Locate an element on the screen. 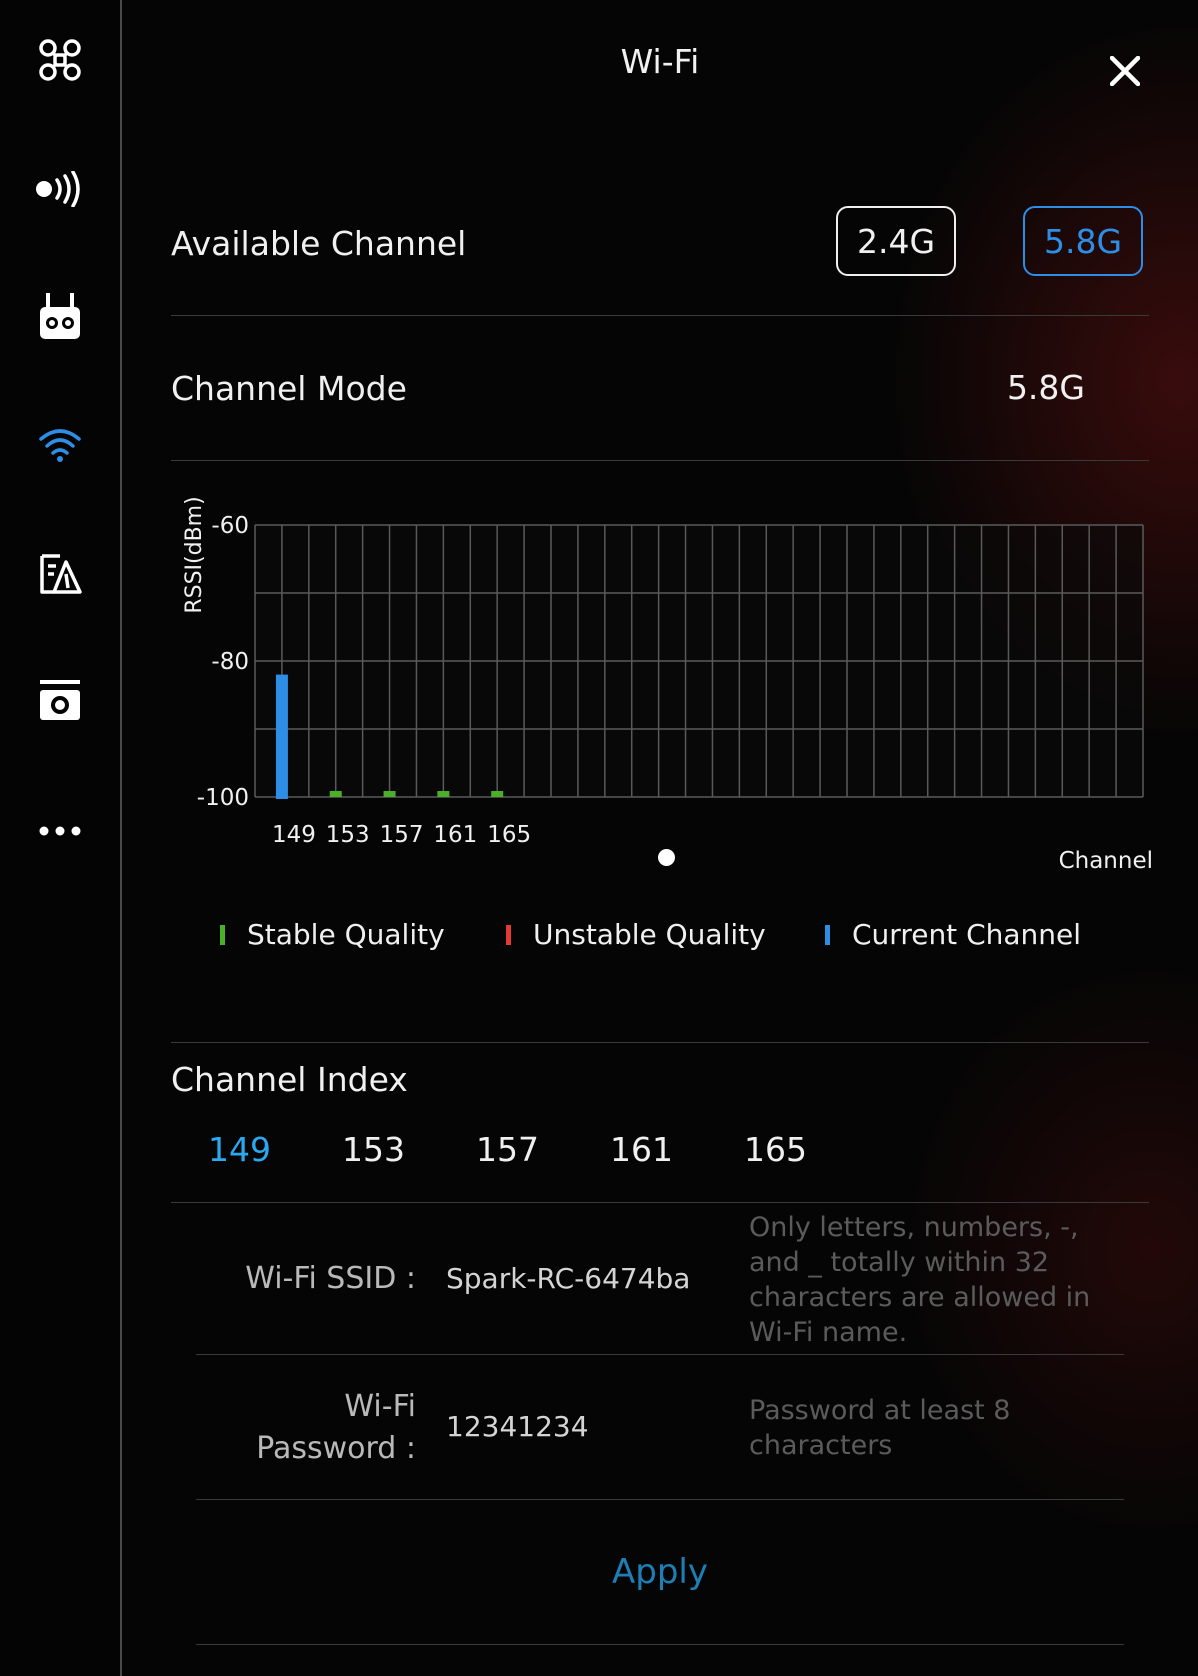  channel-index-item: 161 is located at coordinates (641, 1149).